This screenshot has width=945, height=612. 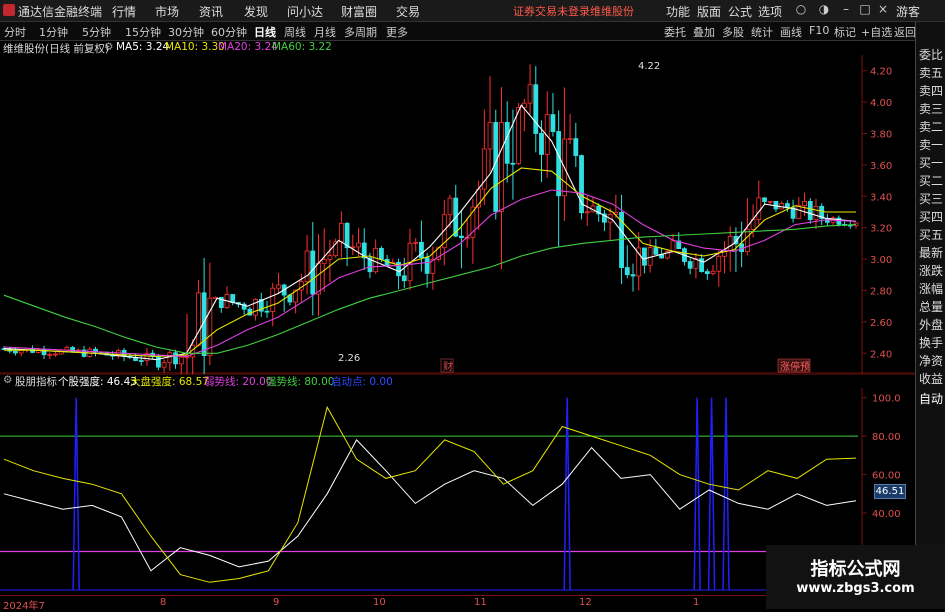 I want to click on tool-add-favorite: +自选, so click(x=876, y=32).